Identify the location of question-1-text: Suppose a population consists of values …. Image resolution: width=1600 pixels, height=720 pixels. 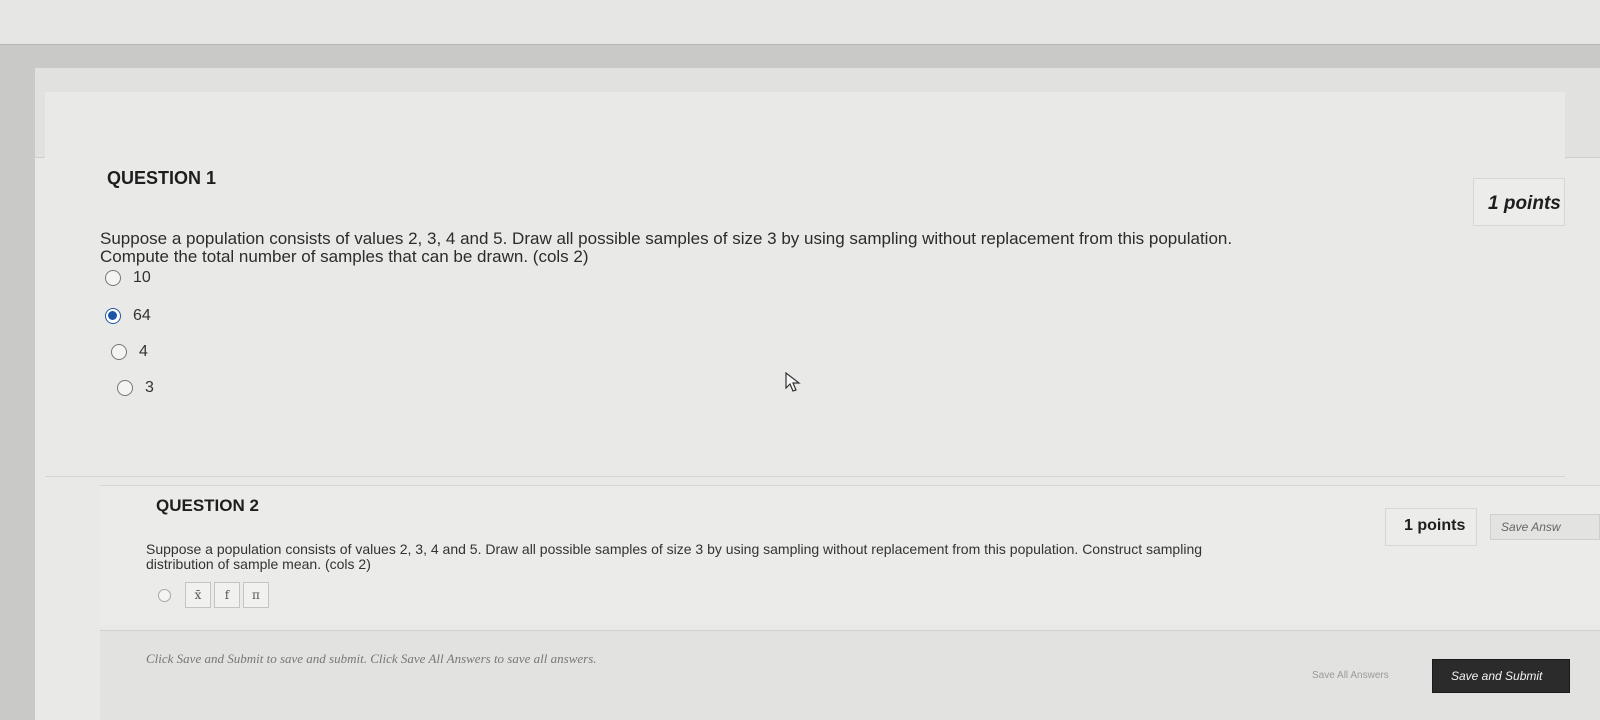
(666, 247).